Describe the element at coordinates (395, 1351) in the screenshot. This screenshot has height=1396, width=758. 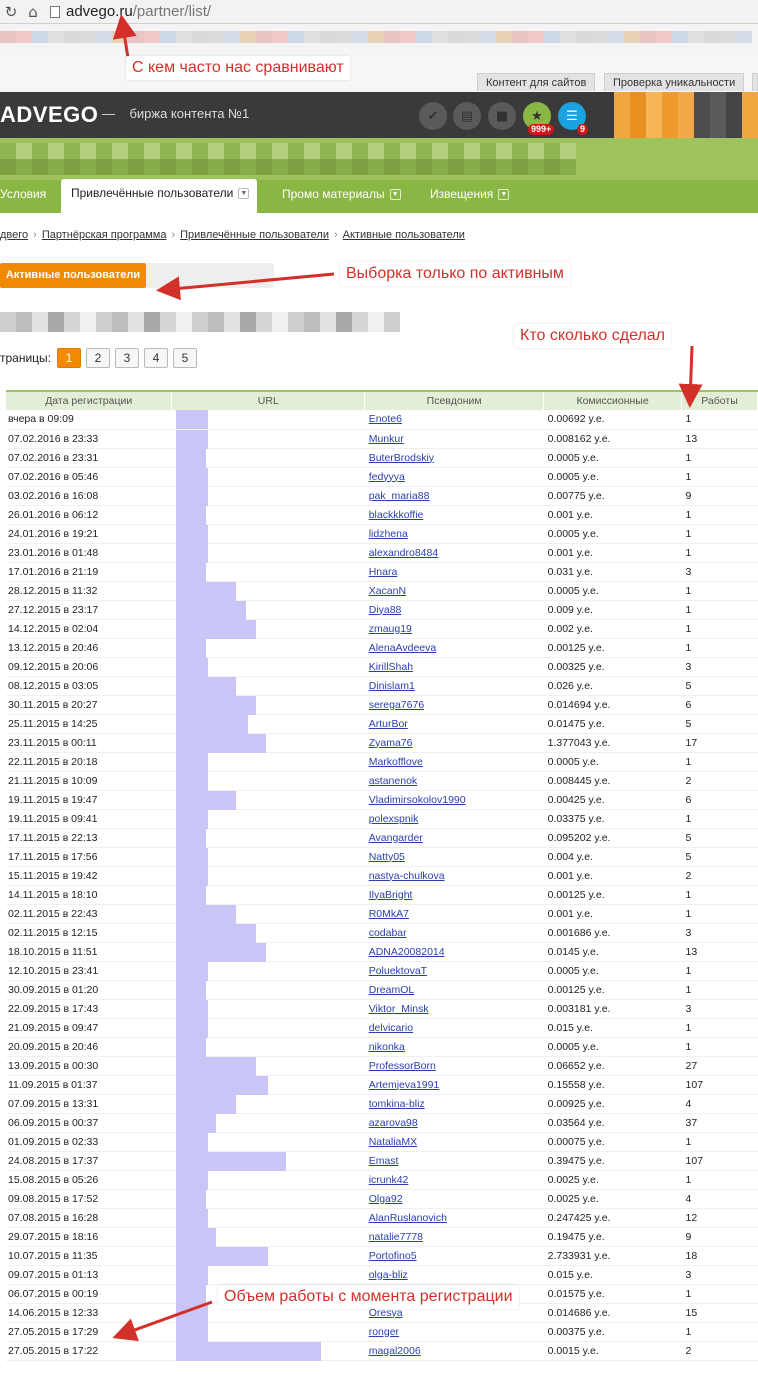
I see `nick-link: magal2006` at that location.